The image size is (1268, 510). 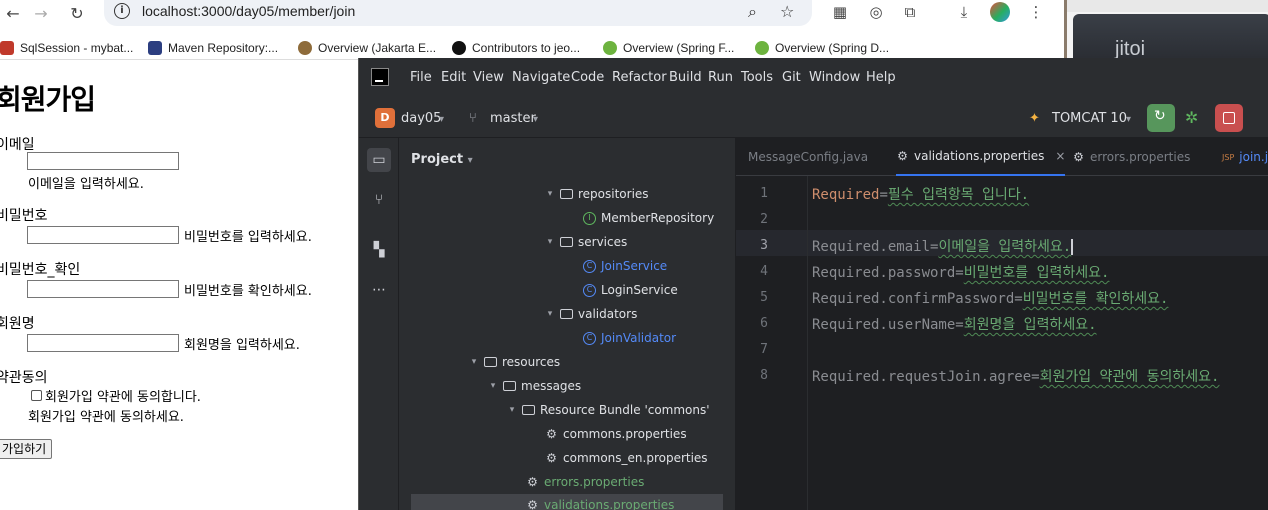 I want to click on code-line: Required.email=이메일을 입력하세요., so click(x=943, y=246).